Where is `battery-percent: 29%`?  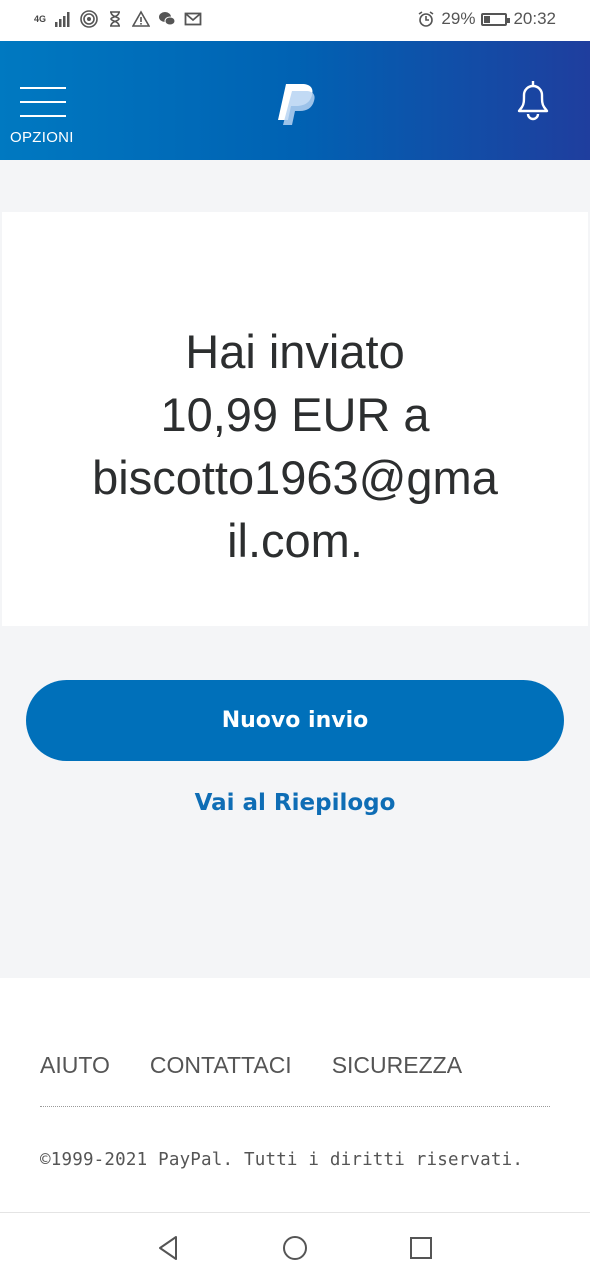
battery-percent: 29% is located at coordinates (458, 18).